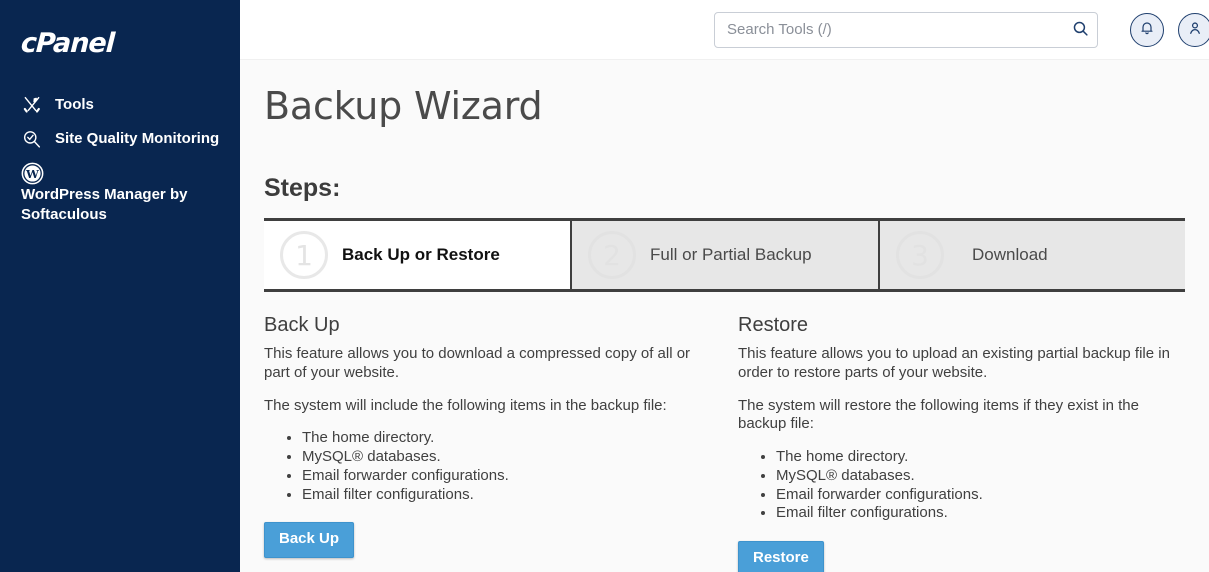  I want to click on restore-heading: Restore, so click(773, 325).